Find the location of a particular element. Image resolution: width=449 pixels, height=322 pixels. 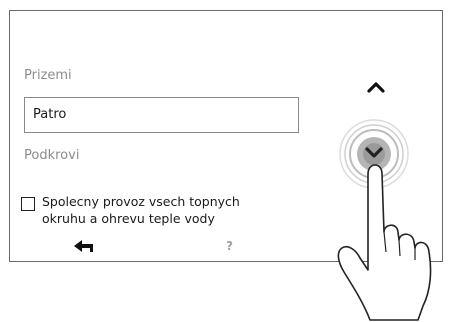

list-item-selected: Patro is located at coordinates (161, 115).